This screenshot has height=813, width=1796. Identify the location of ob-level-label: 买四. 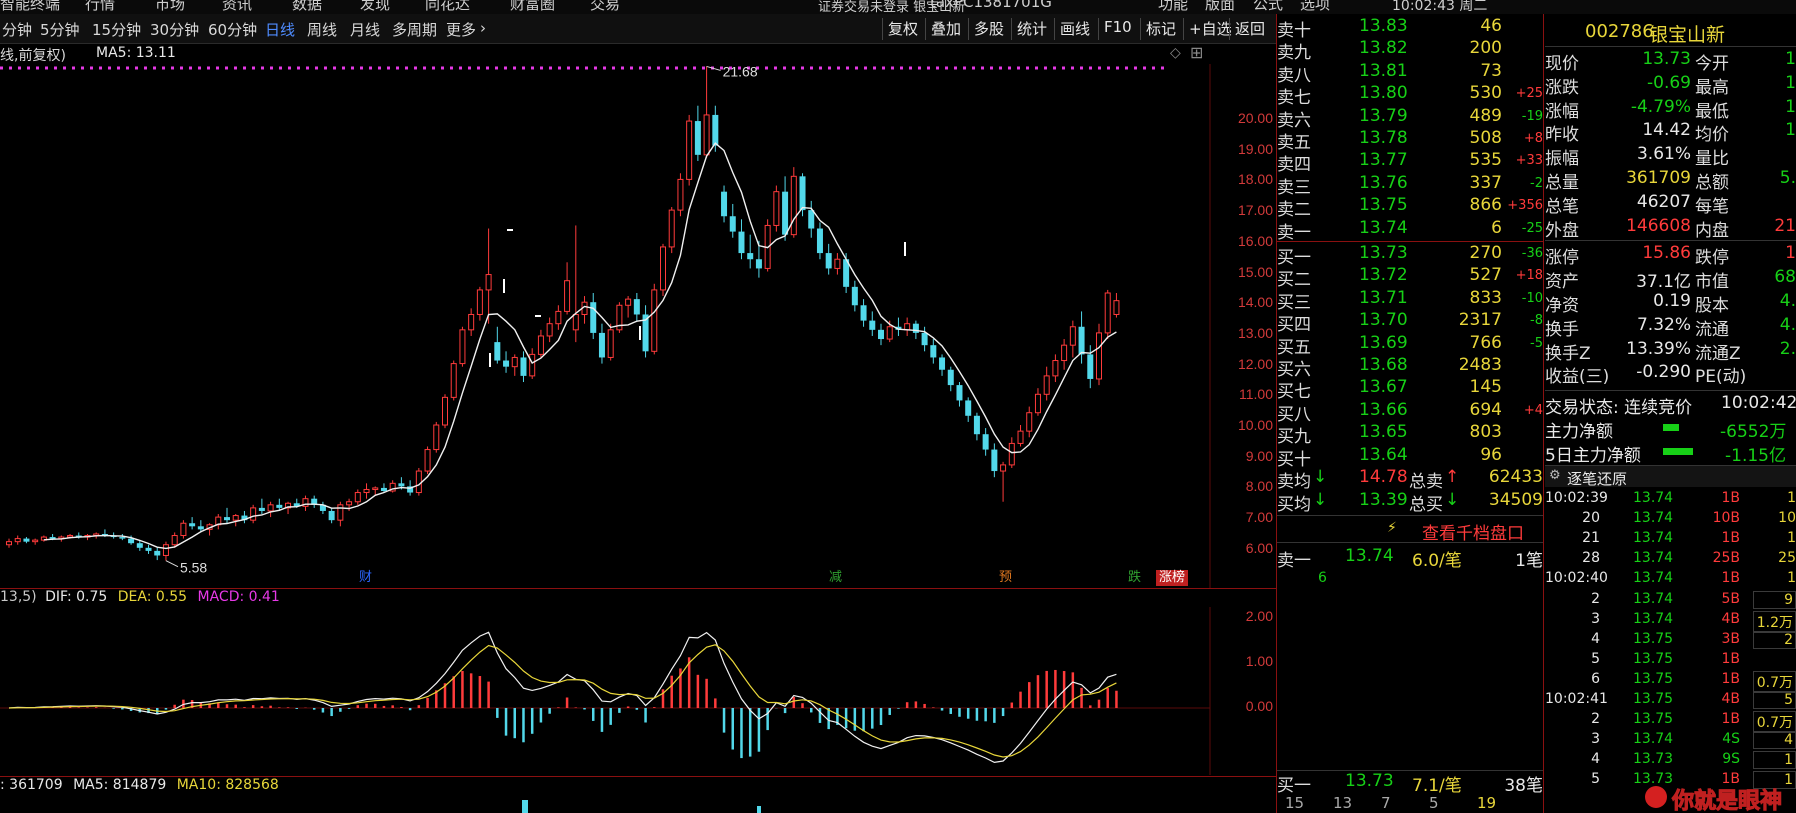
(1294, 325).